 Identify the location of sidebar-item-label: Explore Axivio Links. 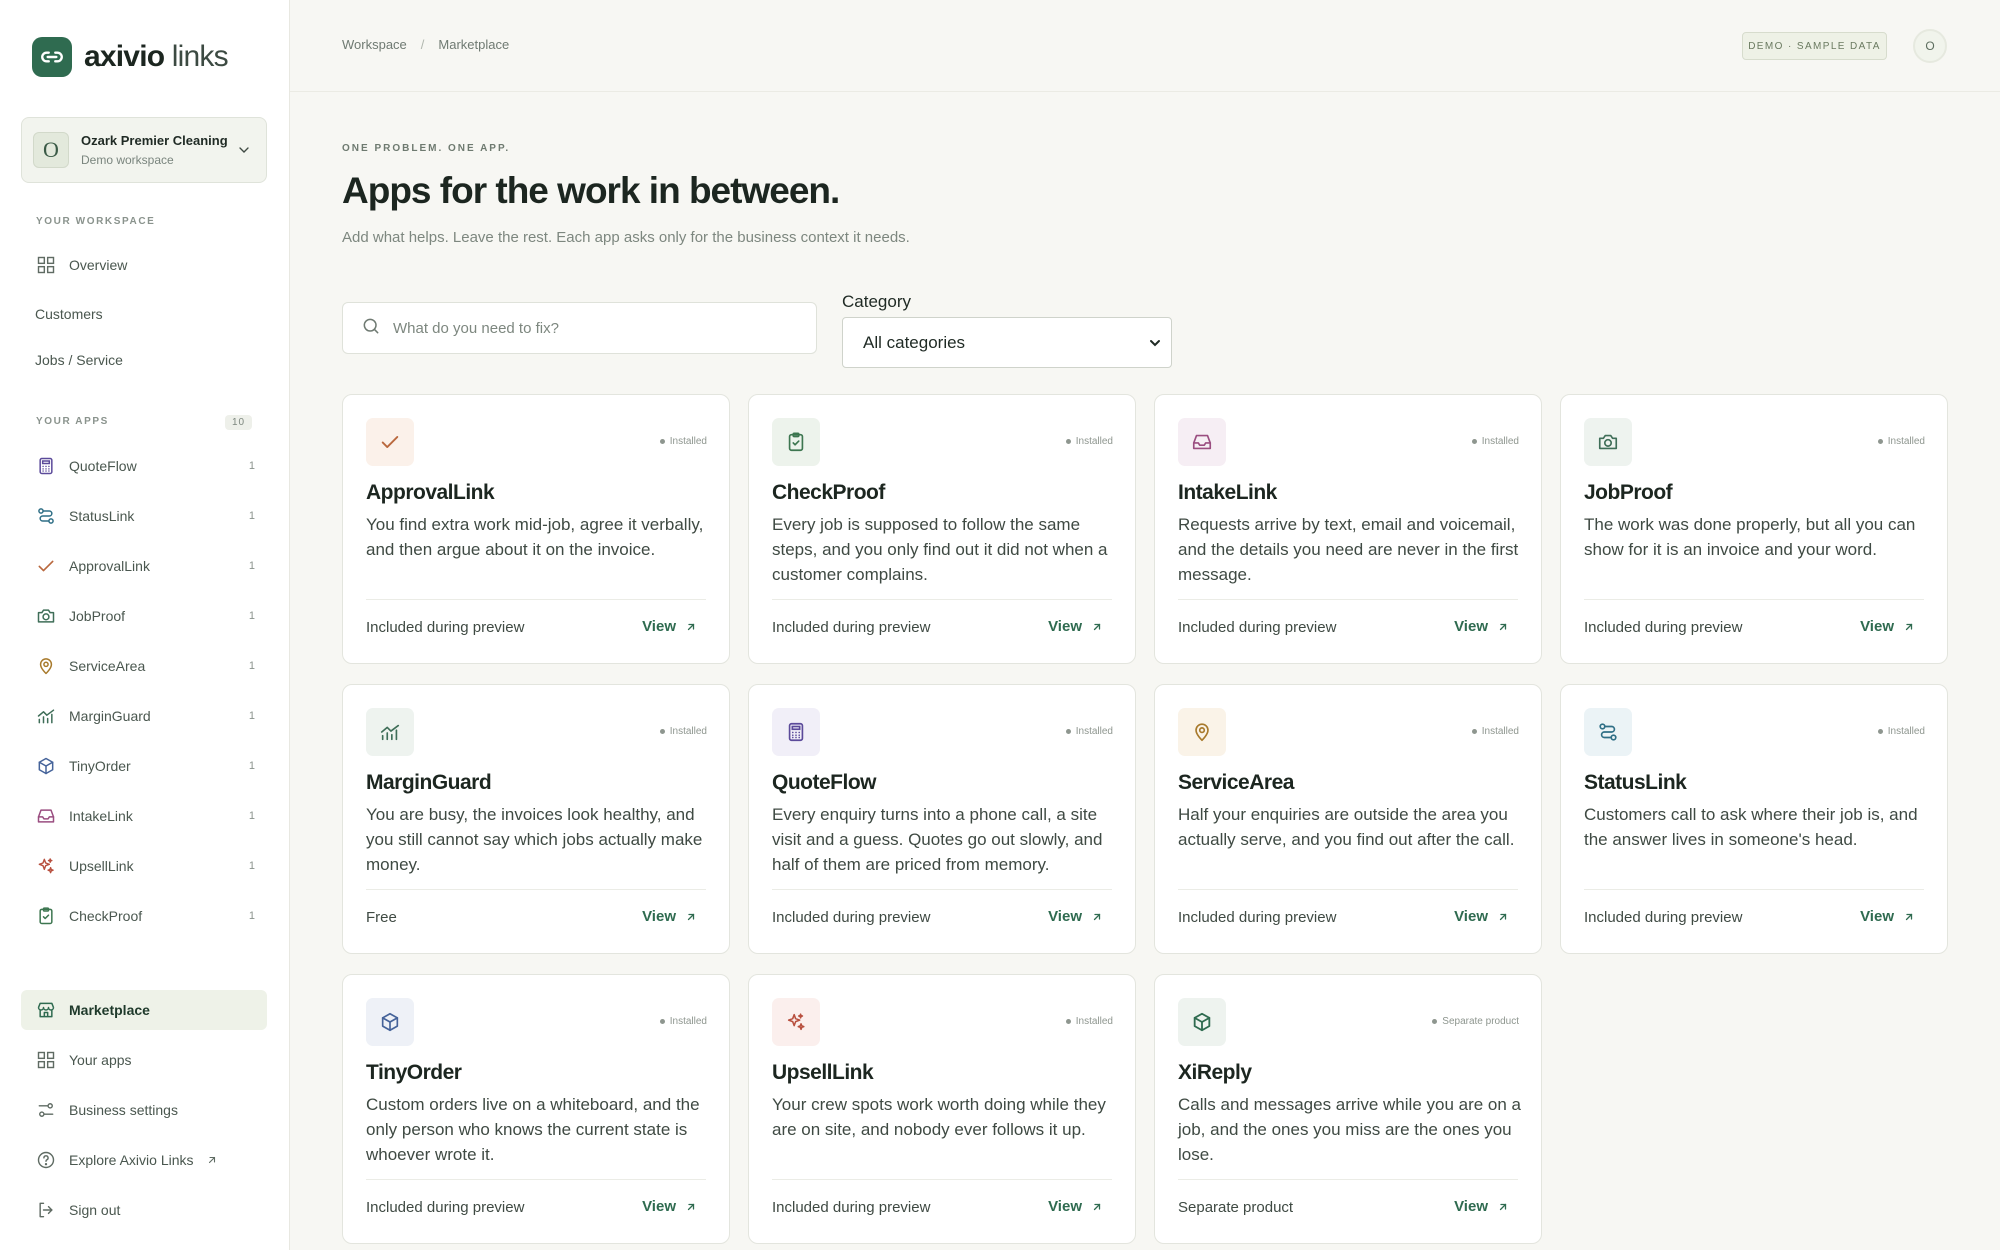
(131, 1160).